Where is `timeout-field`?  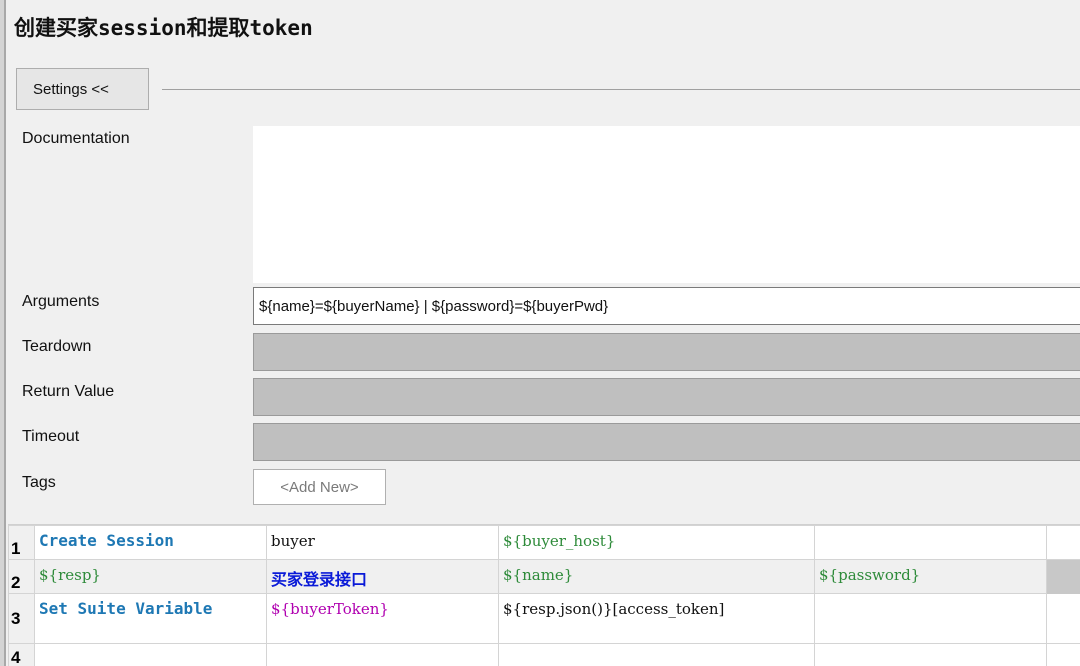 timeout-field is located at coordinates (666, 442).